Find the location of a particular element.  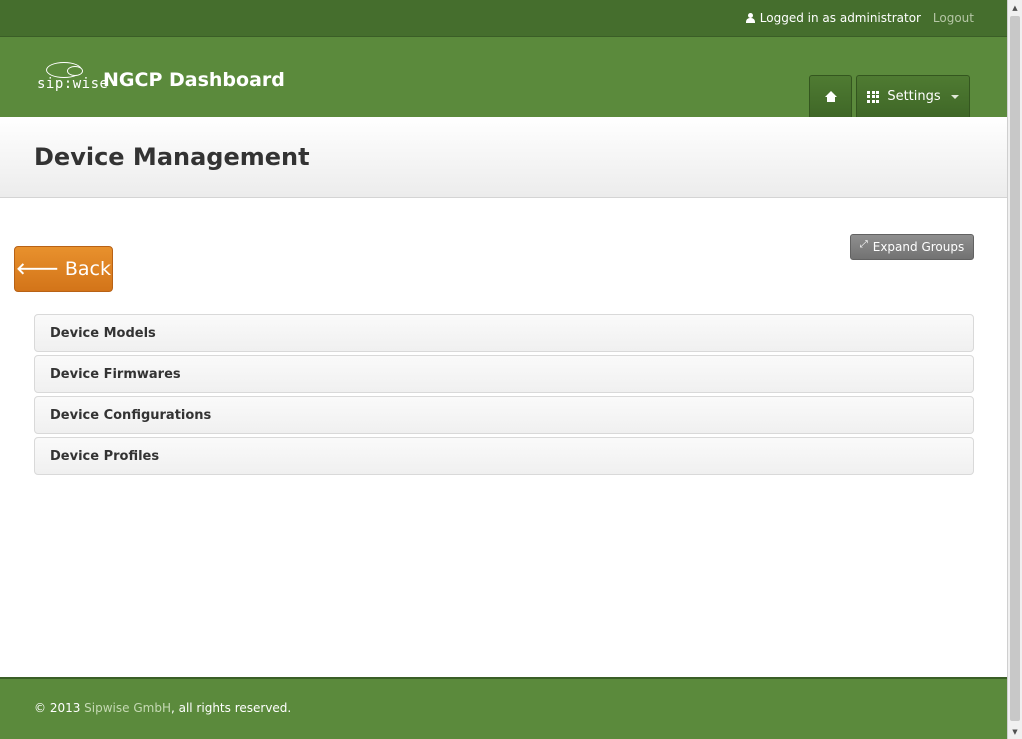

grid-icon is located at coordinates (873, 96).